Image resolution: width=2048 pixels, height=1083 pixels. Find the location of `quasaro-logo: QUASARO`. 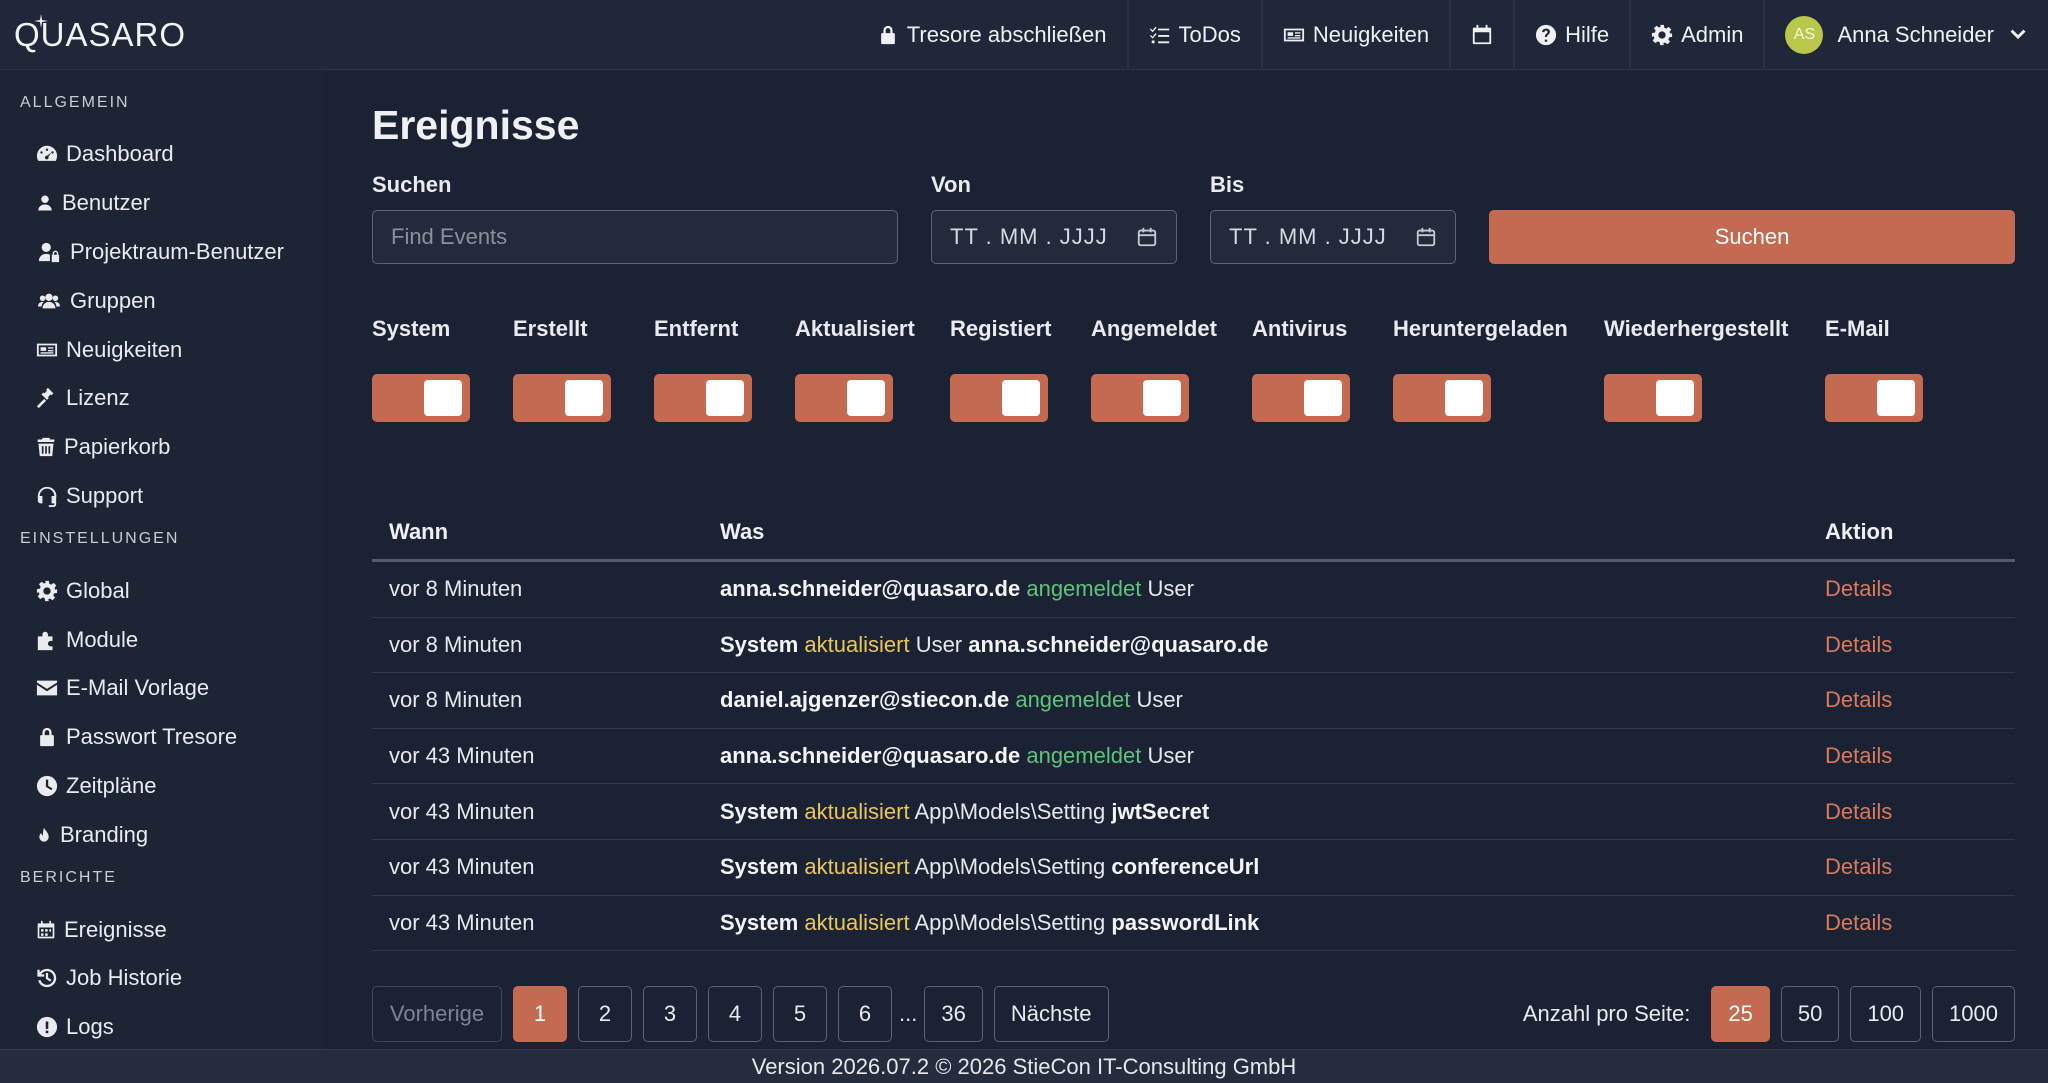

quasaro-logo: QUASARO is located at coordinates (100, 35).